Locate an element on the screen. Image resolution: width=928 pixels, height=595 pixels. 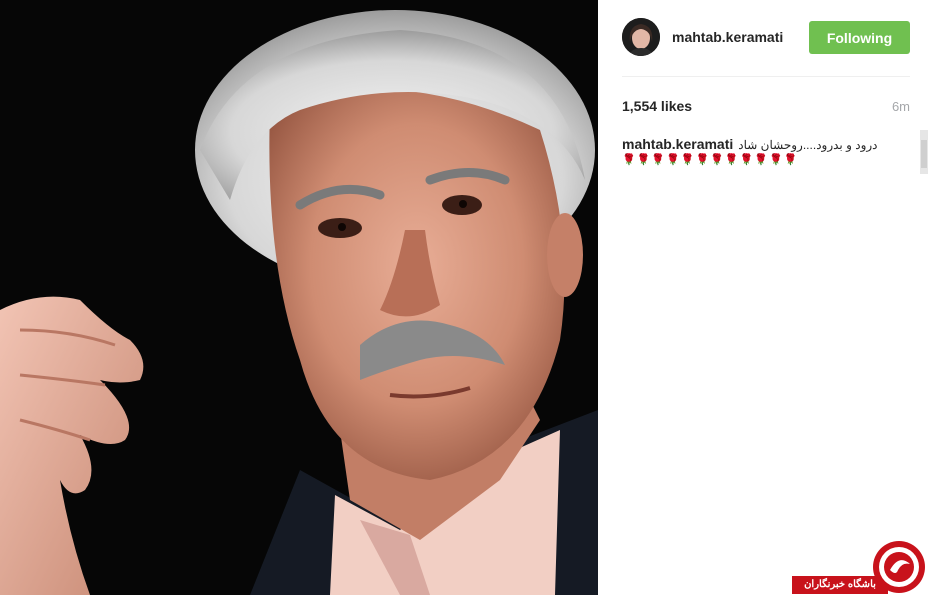
avatar-image is located at coordinates (641, 37).